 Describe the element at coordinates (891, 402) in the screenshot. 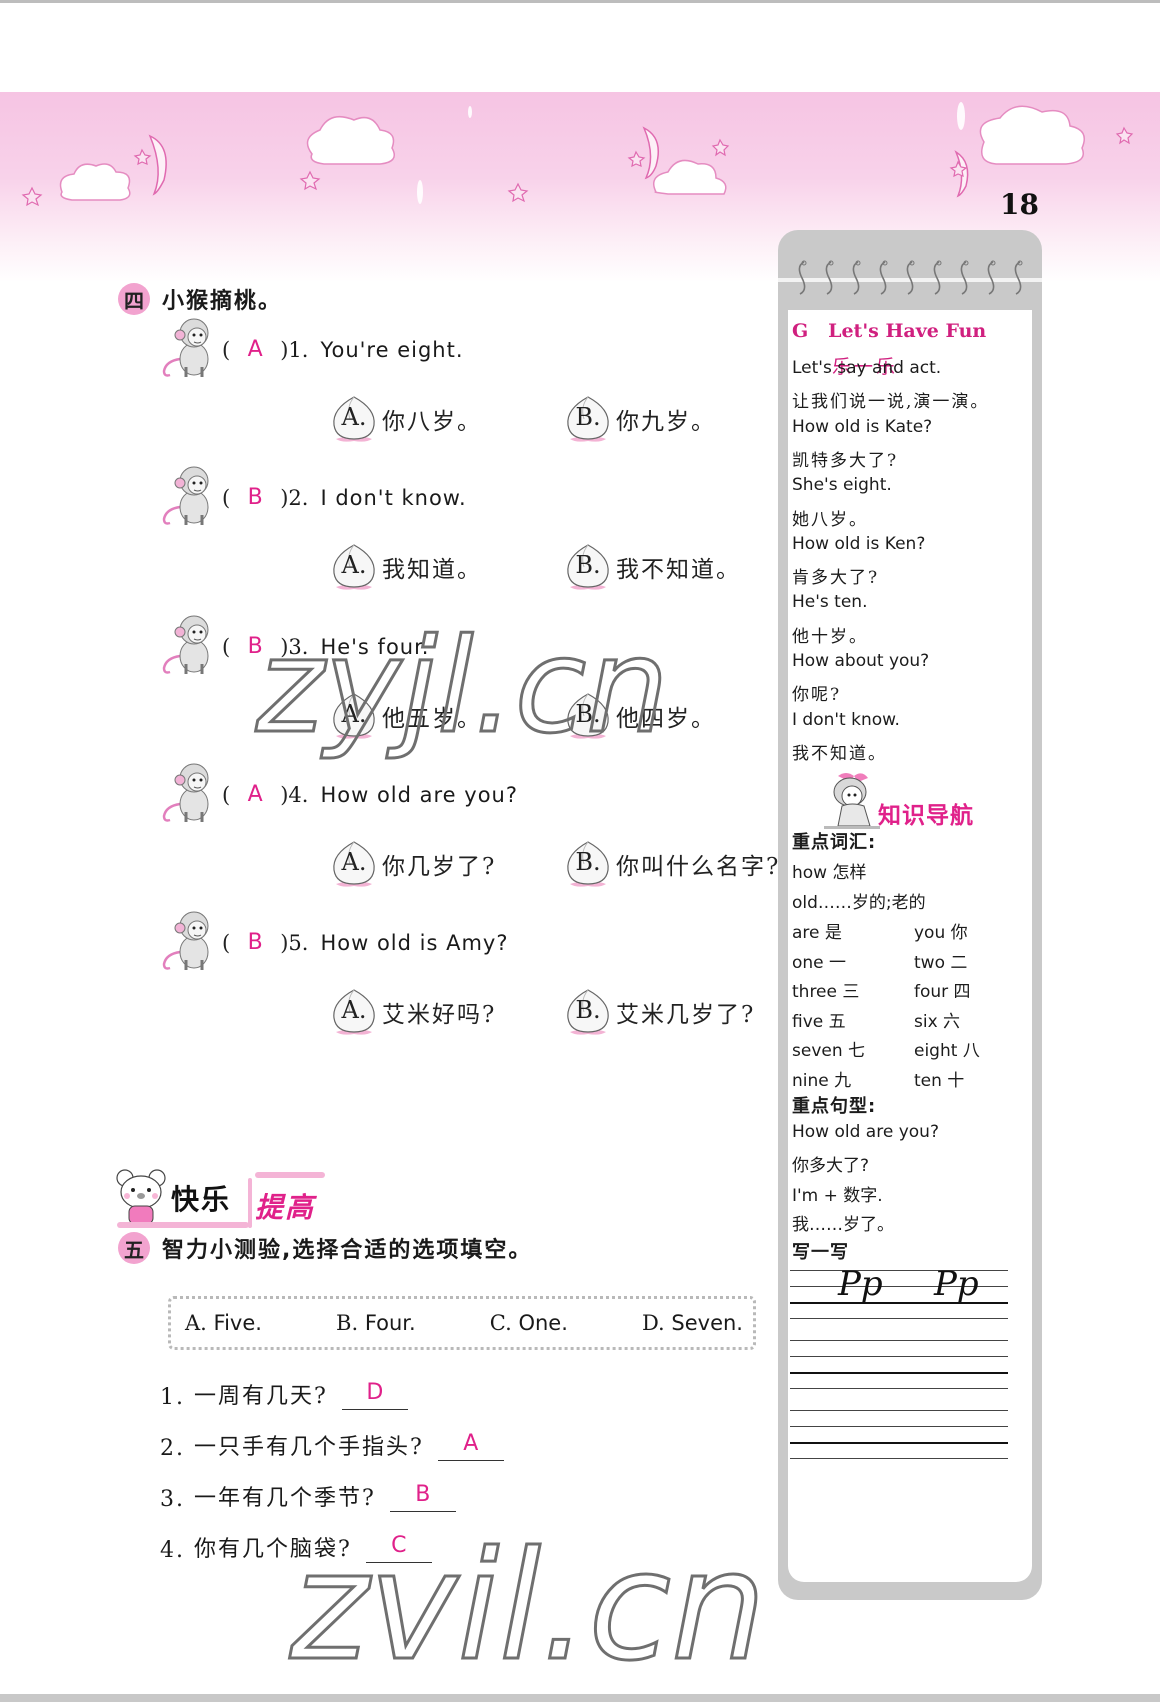

I see `dialogue-translation: 让我们说一说,演一演。` at that location.